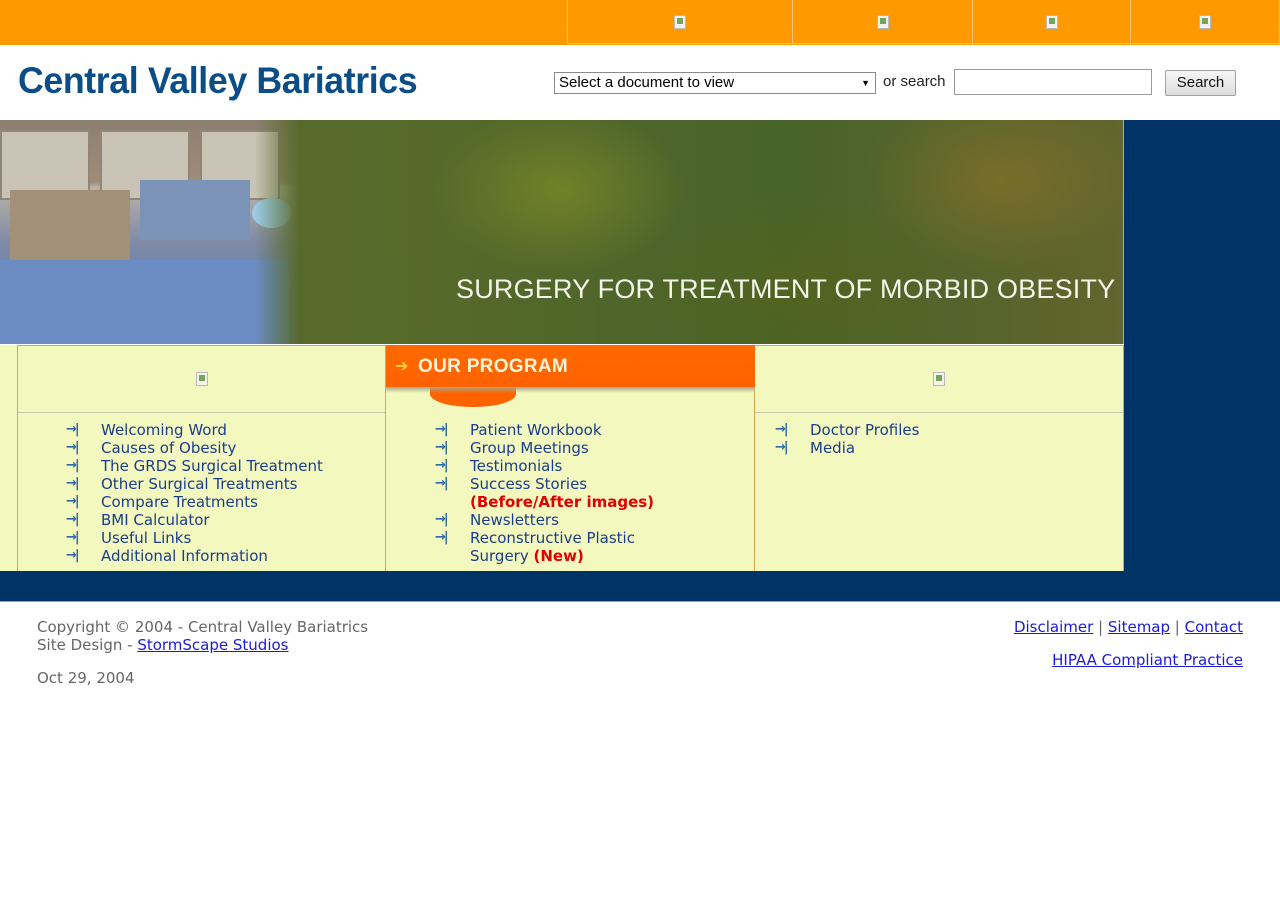  What do you see at coordinates (164, 430) in the screenshot?
I see `menu-item-label: Welcoming Word` at bounding box center [164, 430].